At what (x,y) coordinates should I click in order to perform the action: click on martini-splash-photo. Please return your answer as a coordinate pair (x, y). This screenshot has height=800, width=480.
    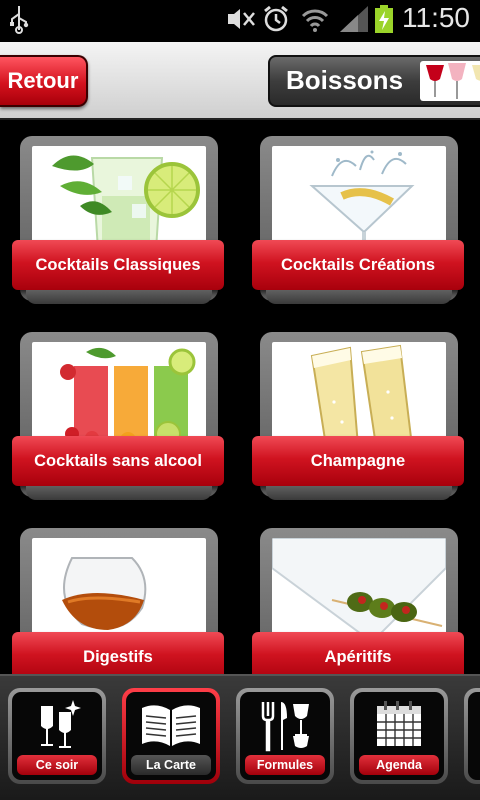
    Looking at the image, I should click on (359, 198).